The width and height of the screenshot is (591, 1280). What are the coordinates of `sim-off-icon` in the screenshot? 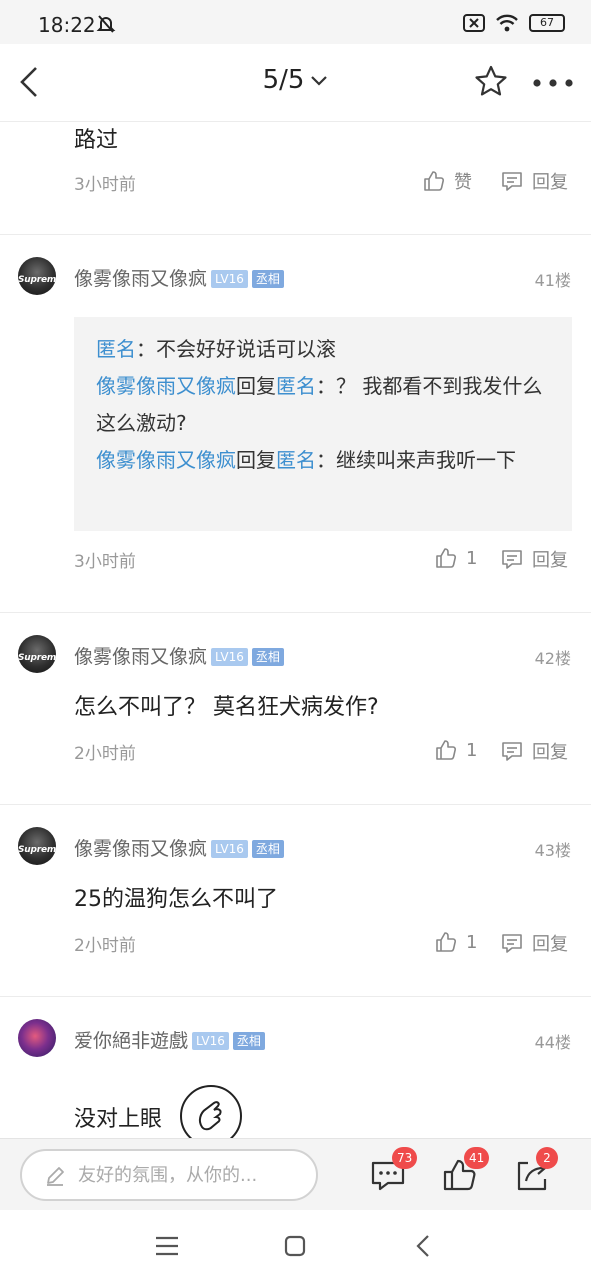 It's located at (474, 23).